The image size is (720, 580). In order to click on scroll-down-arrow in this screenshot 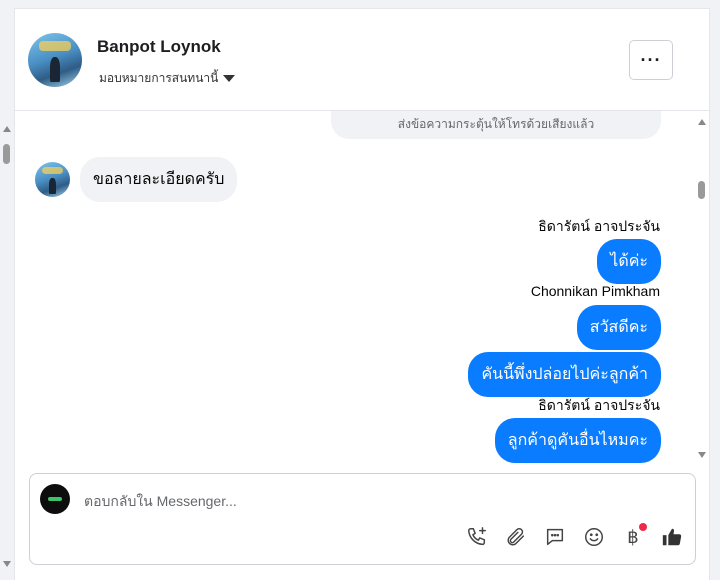, I will do `click(7, 564)`.